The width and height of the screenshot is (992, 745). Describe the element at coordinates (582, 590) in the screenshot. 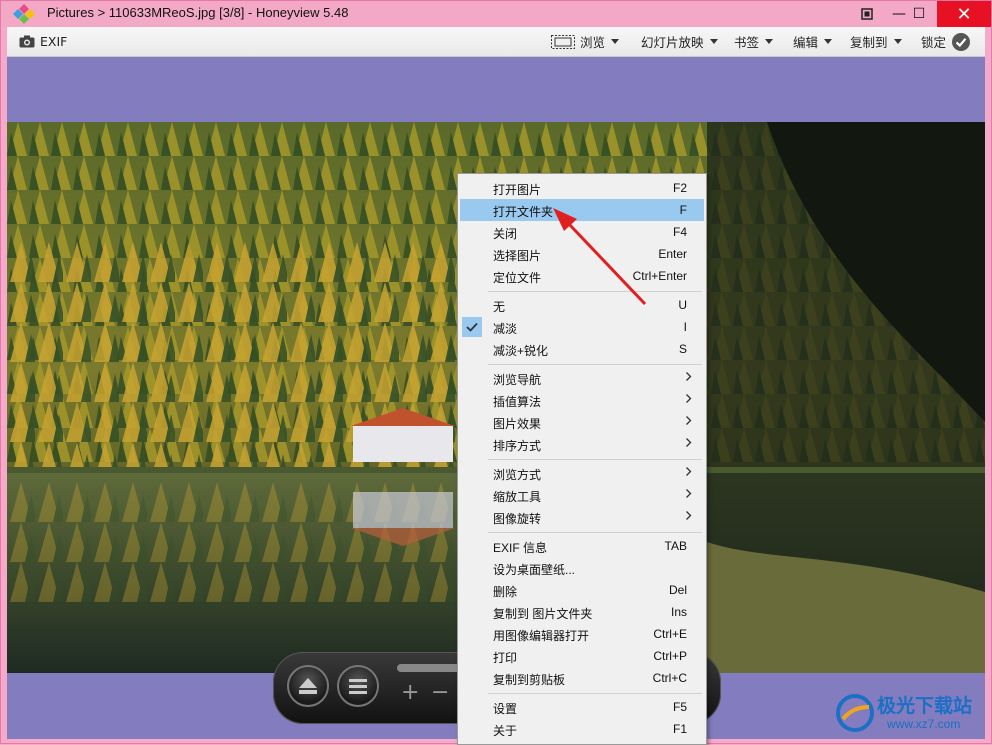

I see `menu-item-delete: 删除 Del` at that location.